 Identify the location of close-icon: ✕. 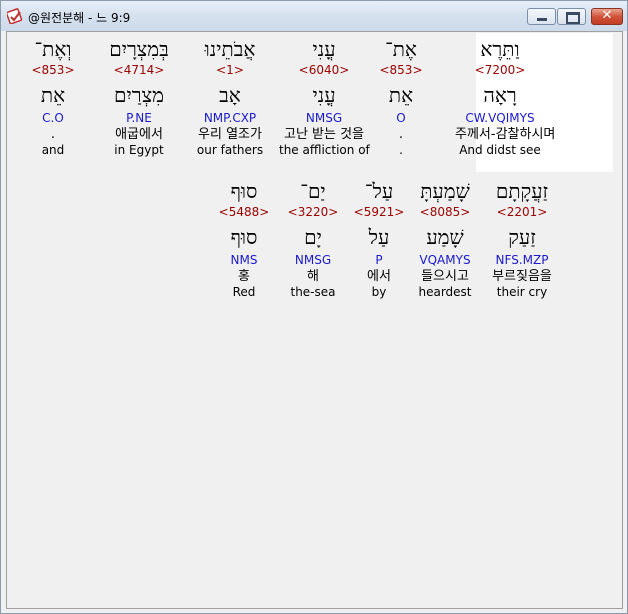
(607, 15).